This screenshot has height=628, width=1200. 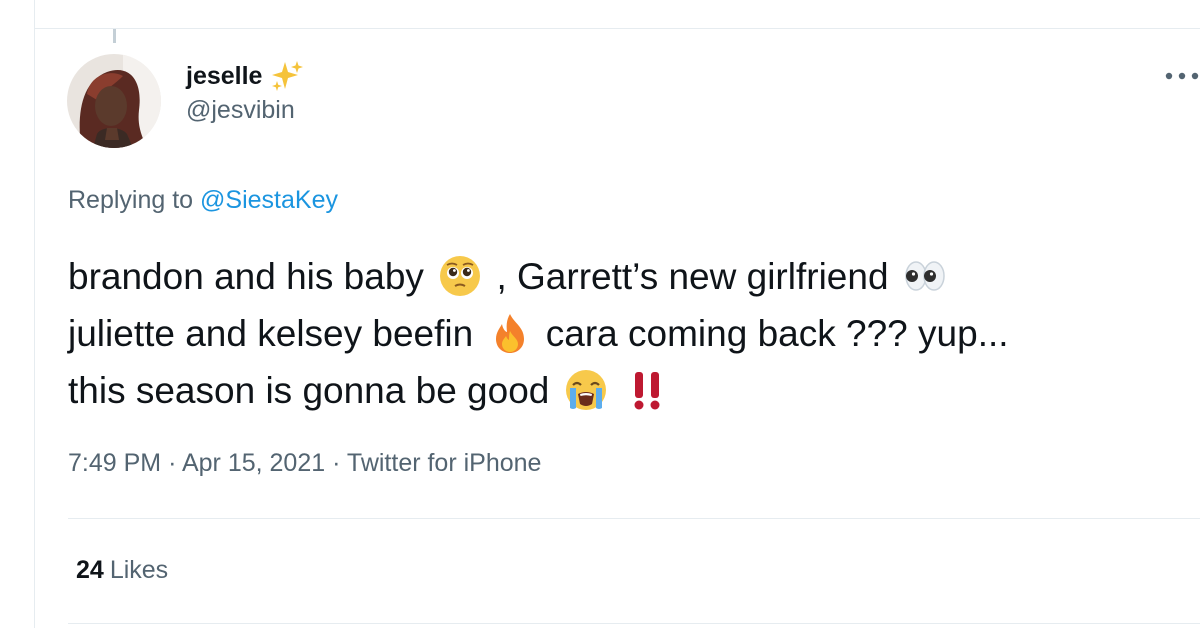 What do you see at coordinates (617, 28) in the screenshot?
I see `top-divider` at bounding box center [617, 28].